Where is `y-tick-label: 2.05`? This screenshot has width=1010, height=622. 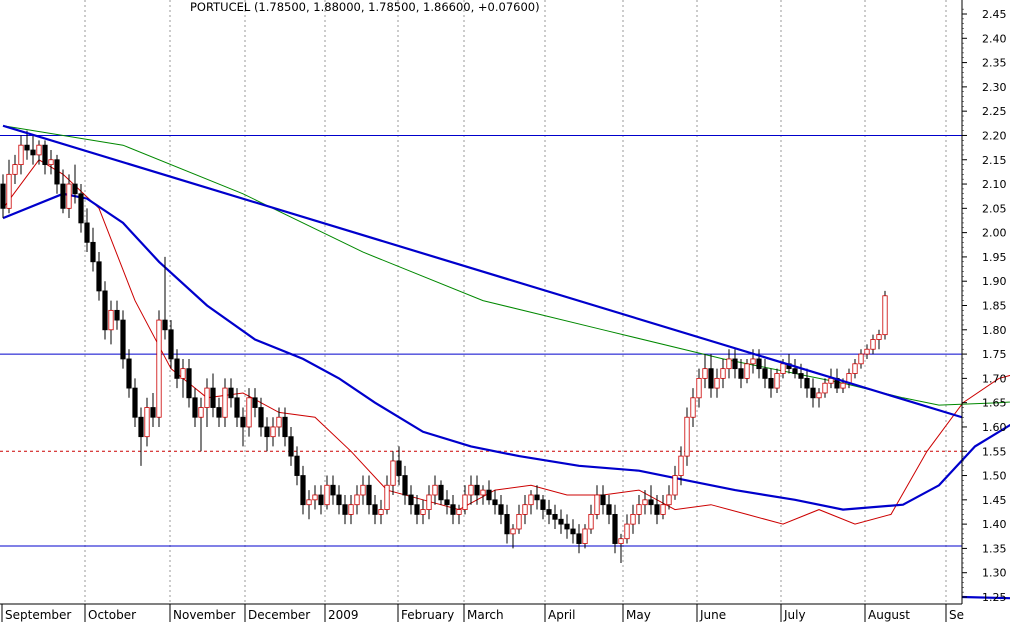
y-tick-label: 2.05 is located at coordinates (994, 208).